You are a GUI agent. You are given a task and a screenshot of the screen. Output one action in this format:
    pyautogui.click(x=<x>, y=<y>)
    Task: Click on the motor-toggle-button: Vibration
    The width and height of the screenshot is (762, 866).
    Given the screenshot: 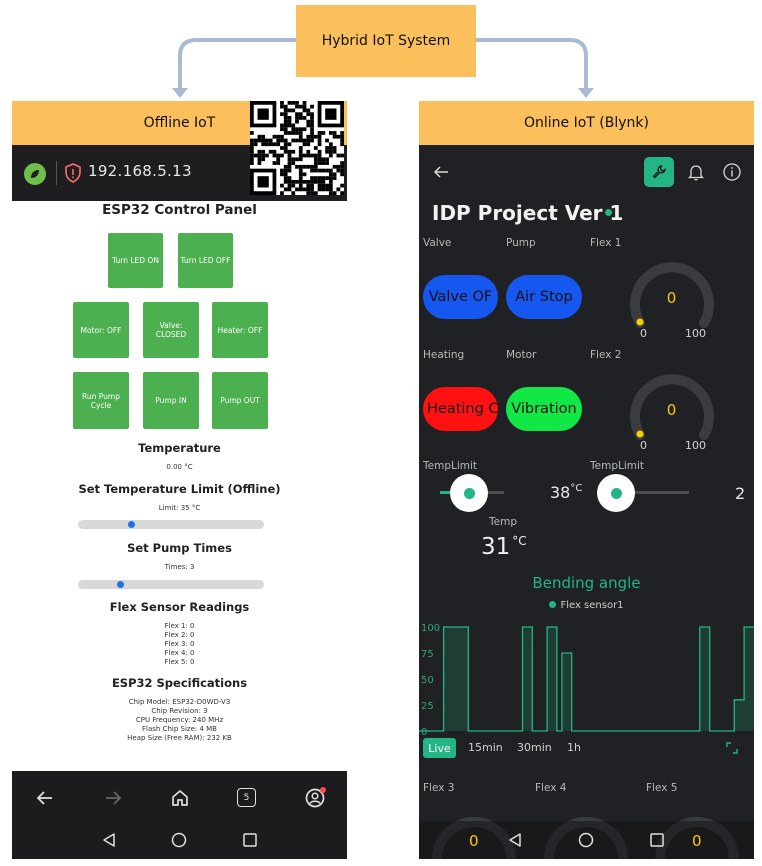 What is the action you would take?
    pyautogui.click(x=544, y=409)
    